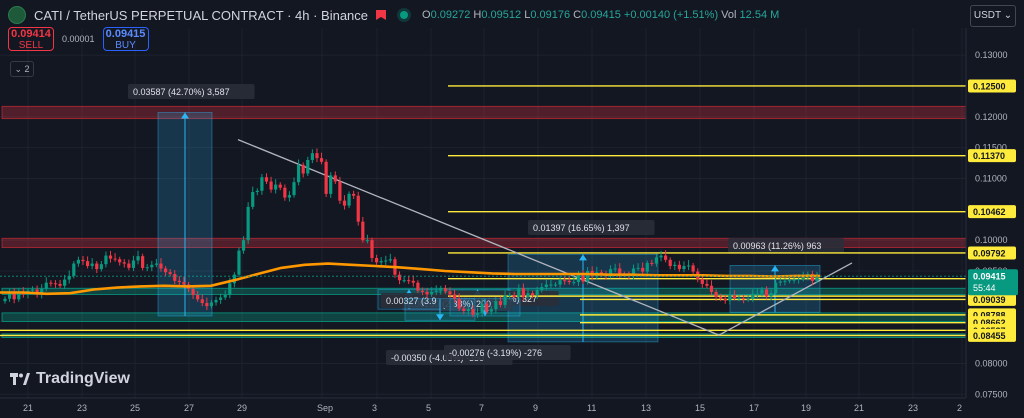 The height and width of the screenshot is (418, 1024). I want to click on price-tick-label: 0.08000, so click(991, 363).